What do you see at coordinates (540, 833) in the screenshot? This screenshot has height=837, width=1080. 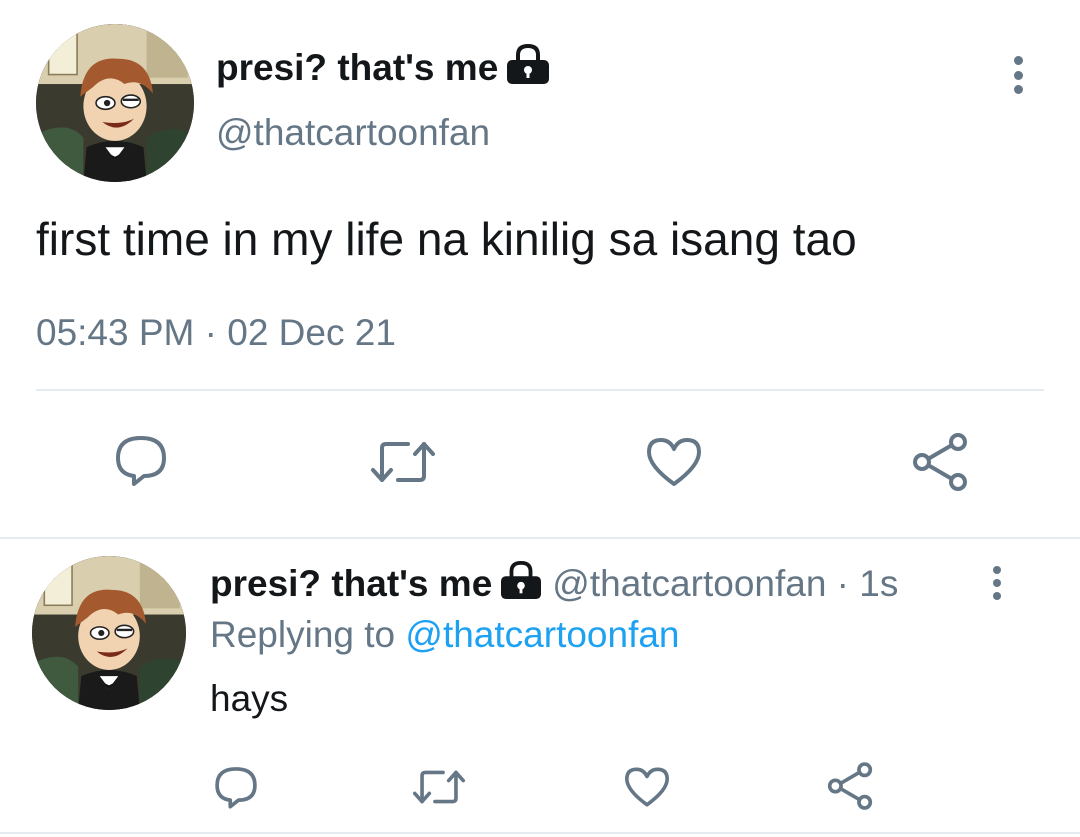 I see `bottom-divider` at bounding box center [540, 833].